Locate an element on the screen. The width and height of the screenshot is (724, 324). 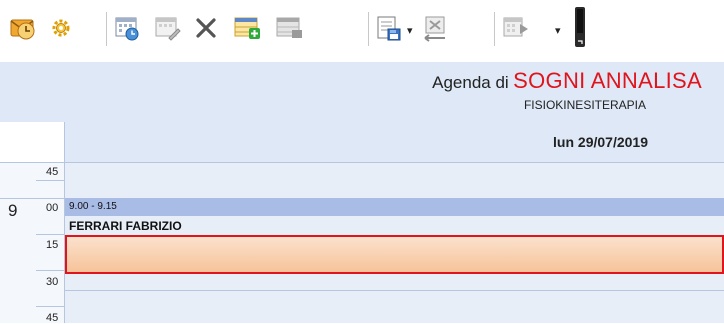
new-appointment-button is located at coordinates (127, 28).